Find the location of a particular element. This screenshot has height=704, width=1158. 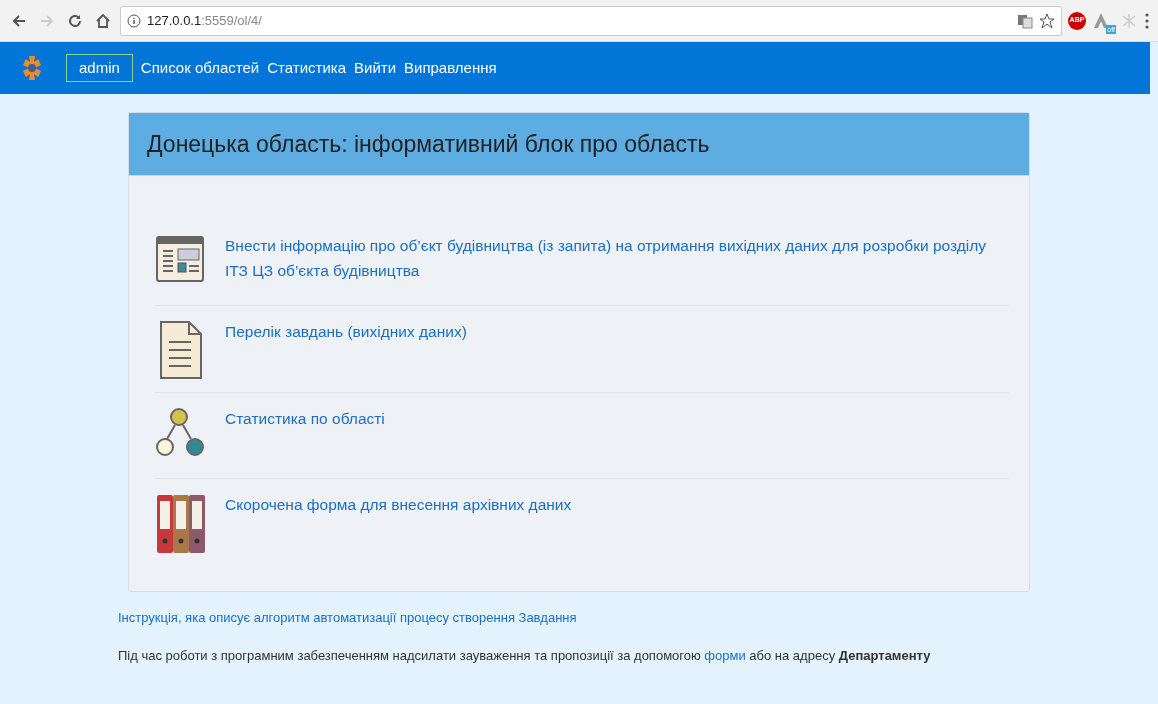

item-link: Внести інформацію про об’єкт будівництва (із запита) на отримання вихідних даних для розробки розділу ІТЗ ЦЗ об’єкта будівництва is located at coordinates (617, 259).